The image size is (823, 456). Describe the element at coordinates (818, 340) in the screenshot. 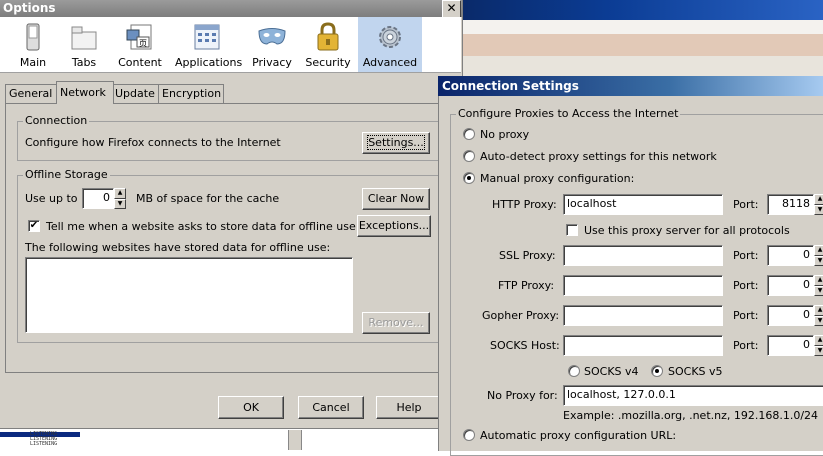

I see `socks-port-up: ▲` at that location.